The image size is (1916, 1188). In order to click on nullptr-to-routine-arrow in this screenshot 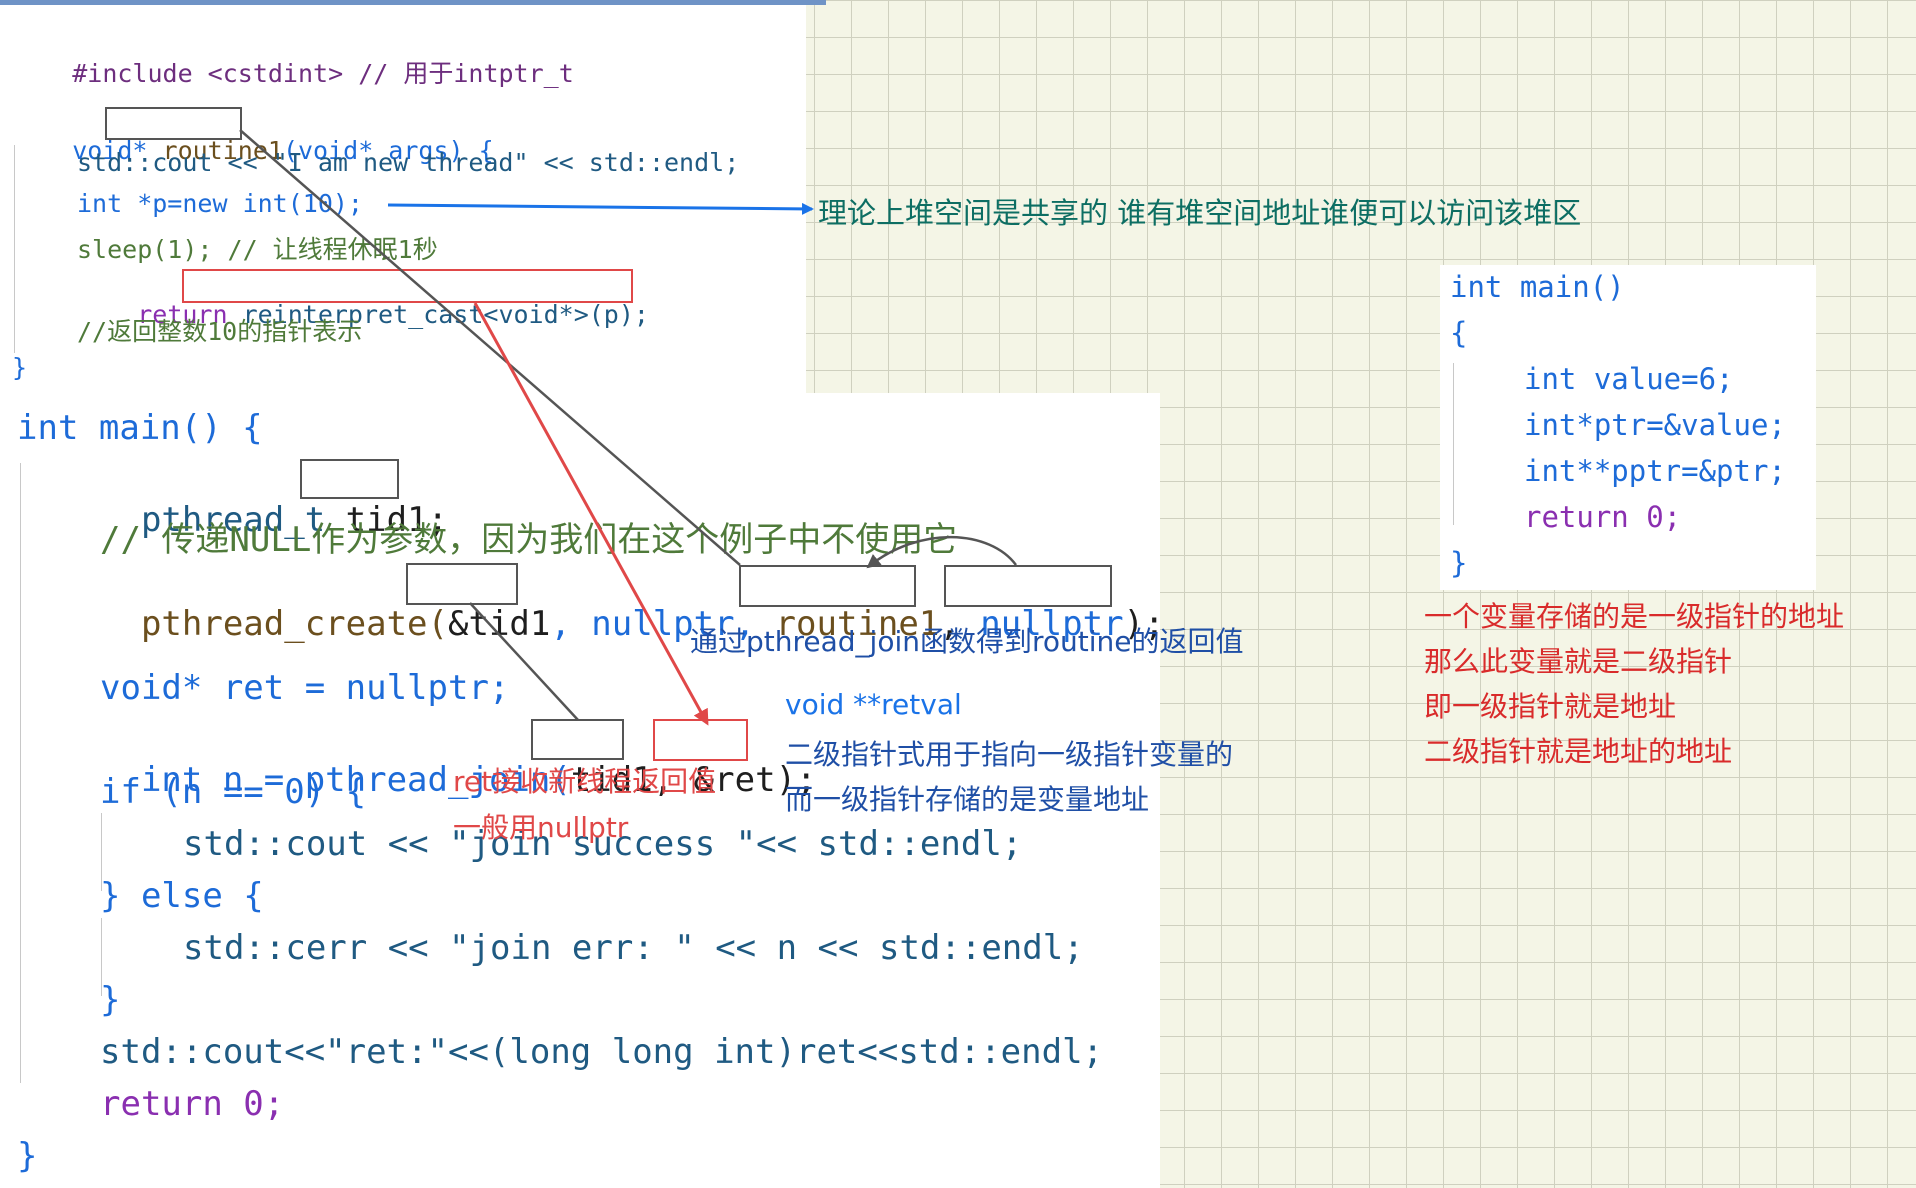, I will do `click(942, 552)`.